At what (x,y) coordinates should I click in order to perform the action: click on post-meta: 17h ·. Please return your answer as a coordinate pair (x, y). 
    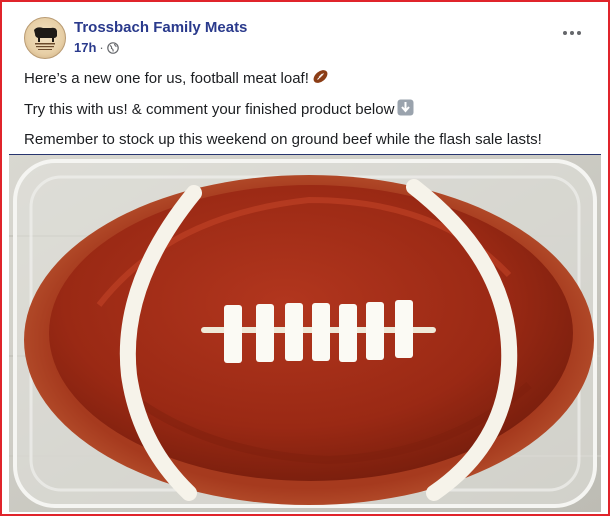
    Looking at the image, I should click on (96, 47).